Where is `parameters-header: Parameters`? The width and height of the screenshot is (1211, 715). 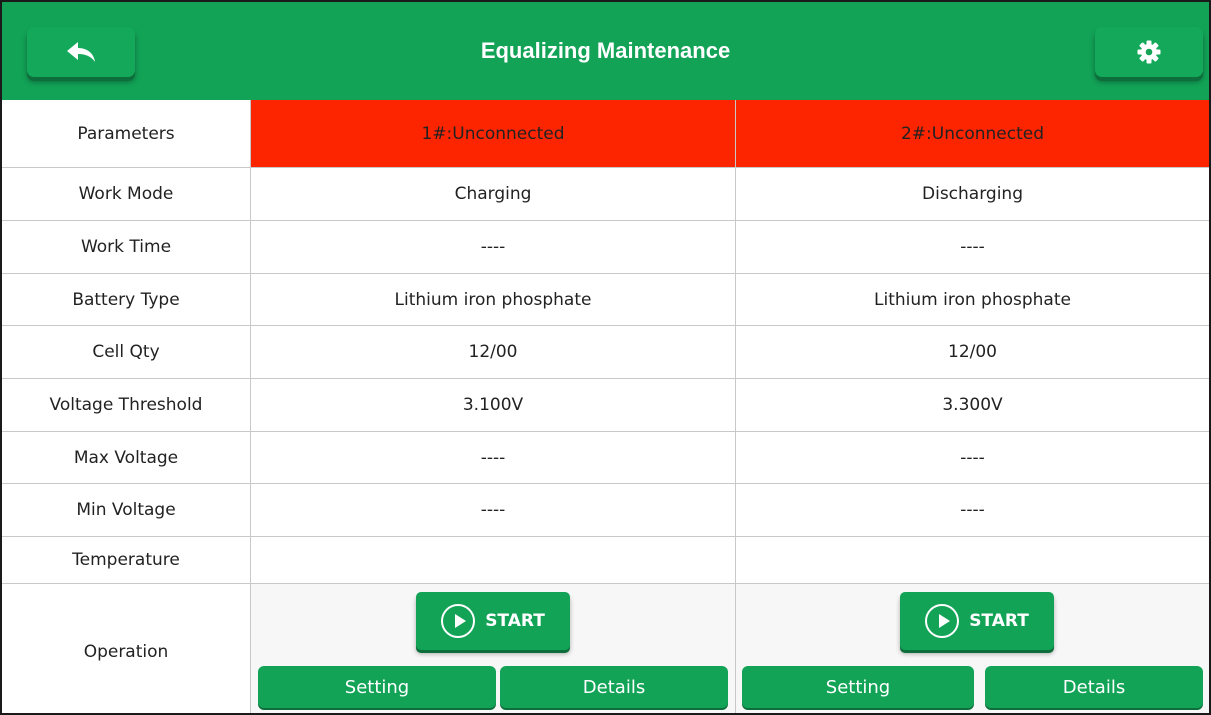
parameters-header: Parameters is located at coordinates (126, 133).